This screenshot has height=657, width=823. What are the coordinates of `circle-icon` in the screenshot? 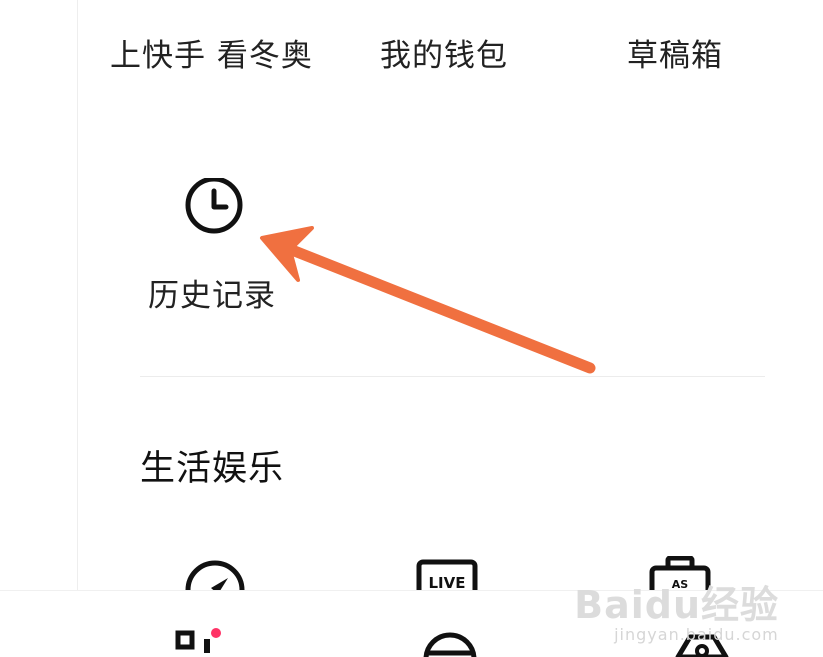 It's located at (450, 644).